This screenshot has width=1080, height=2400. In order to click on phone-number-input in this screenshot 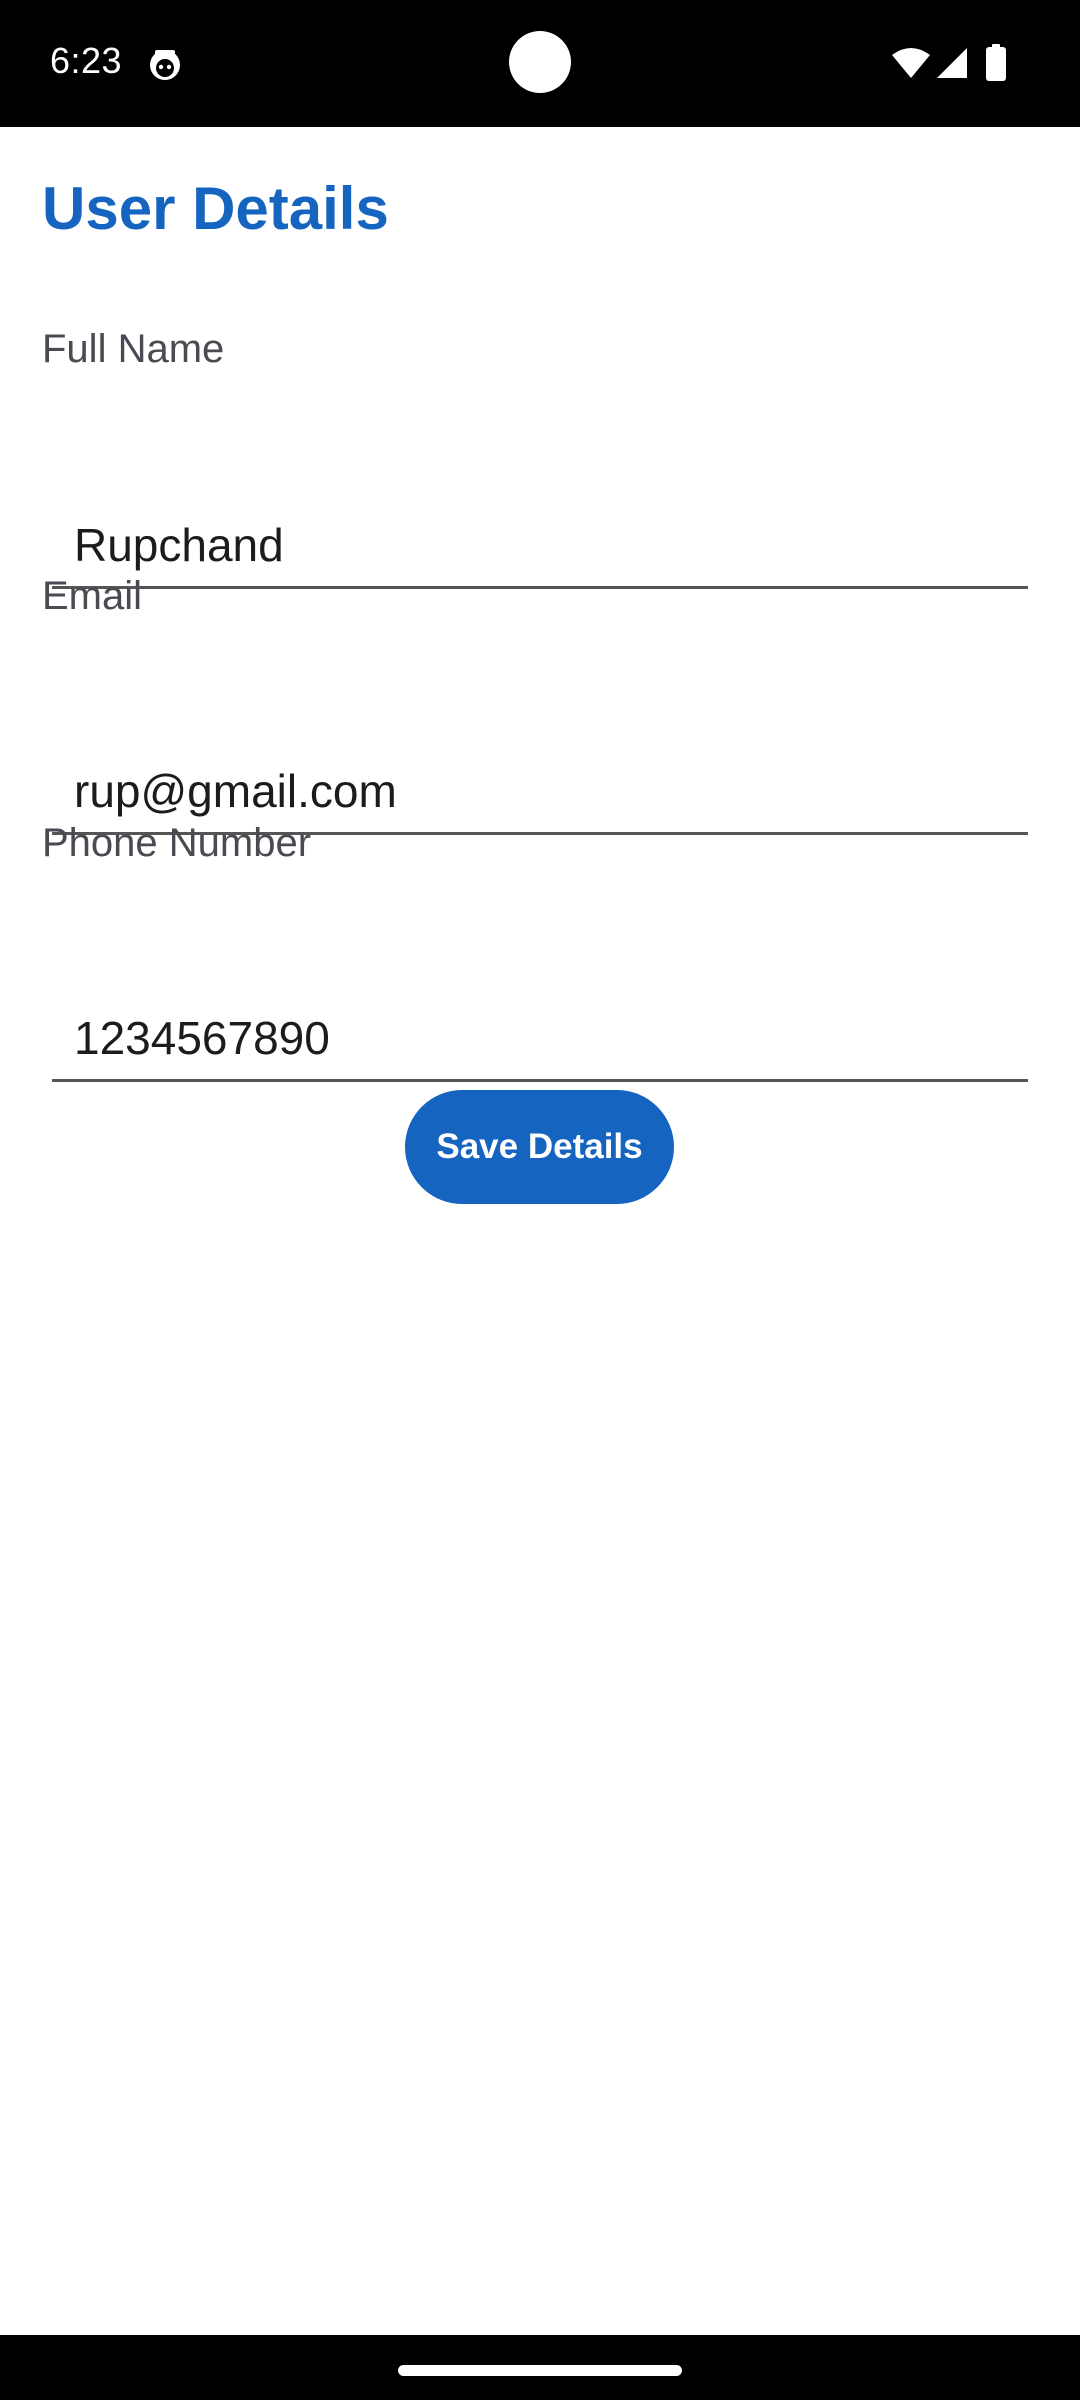, I will do `click(540, 1039)`.